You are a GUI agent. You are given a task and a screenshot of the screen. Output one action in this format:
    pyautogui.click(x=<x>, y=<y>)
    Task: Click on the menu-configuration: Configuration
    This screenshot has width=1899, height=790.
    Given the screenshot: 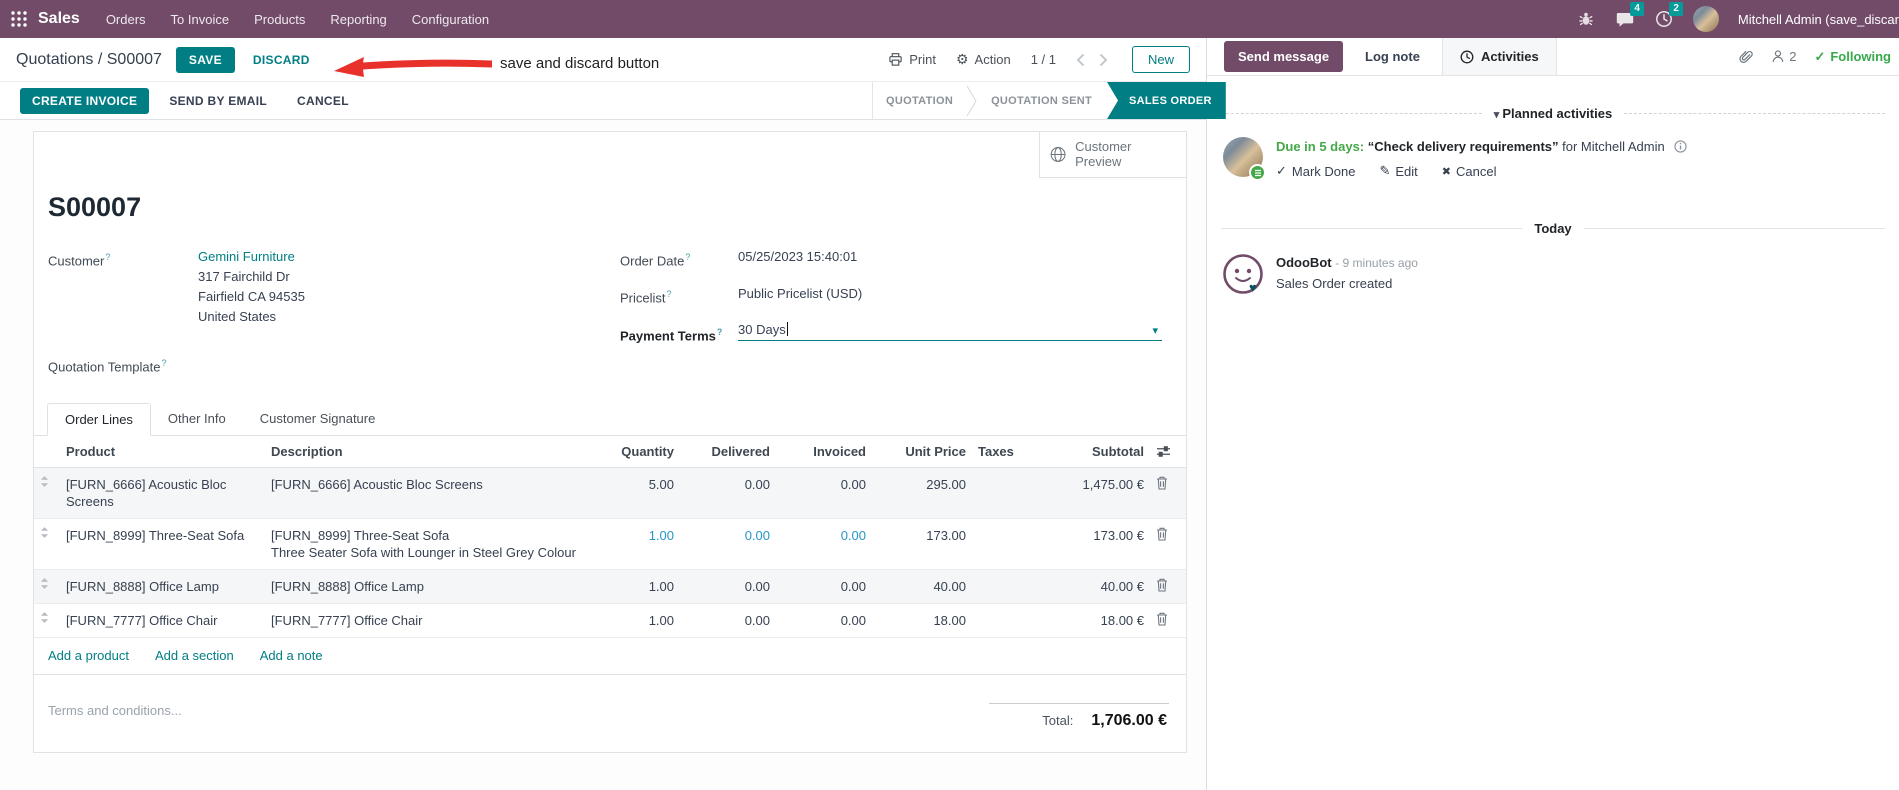 What is the action you would take?
    pyautogui.click(x=450, y=19)
    